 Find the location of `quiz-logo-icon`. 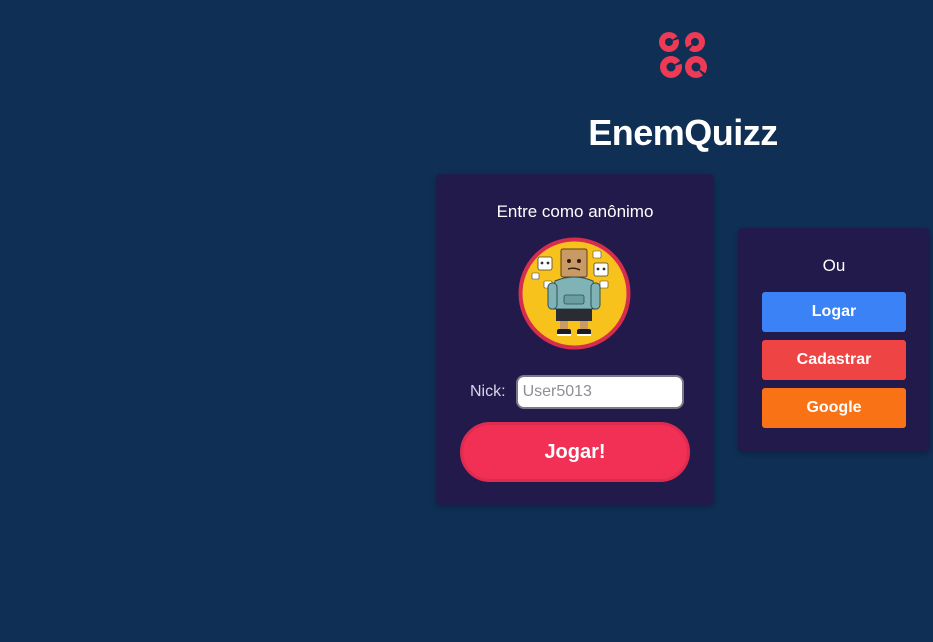

quiz-logo-icon is located at coordinates (684, 55).